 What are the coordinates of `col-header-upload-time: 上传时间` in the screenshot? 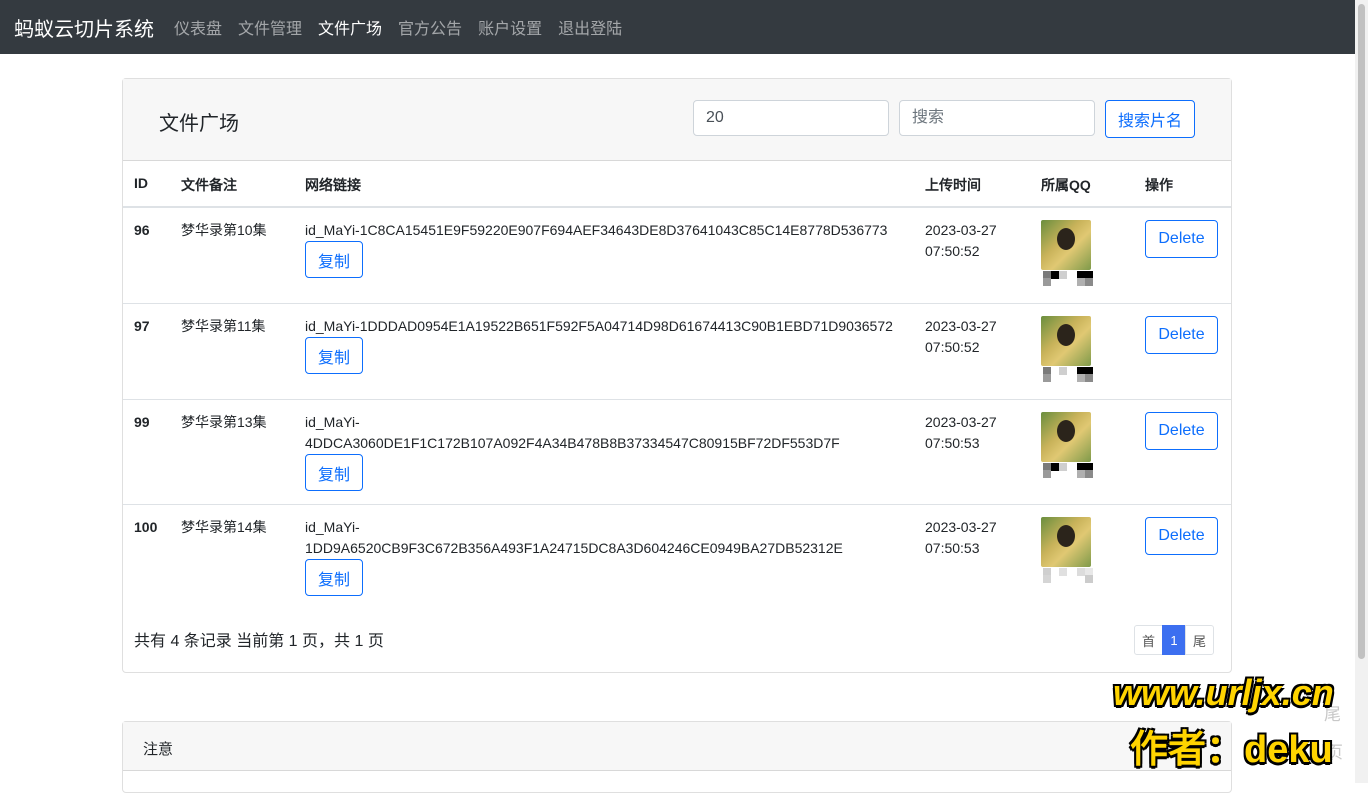 It's located at (953, 185).